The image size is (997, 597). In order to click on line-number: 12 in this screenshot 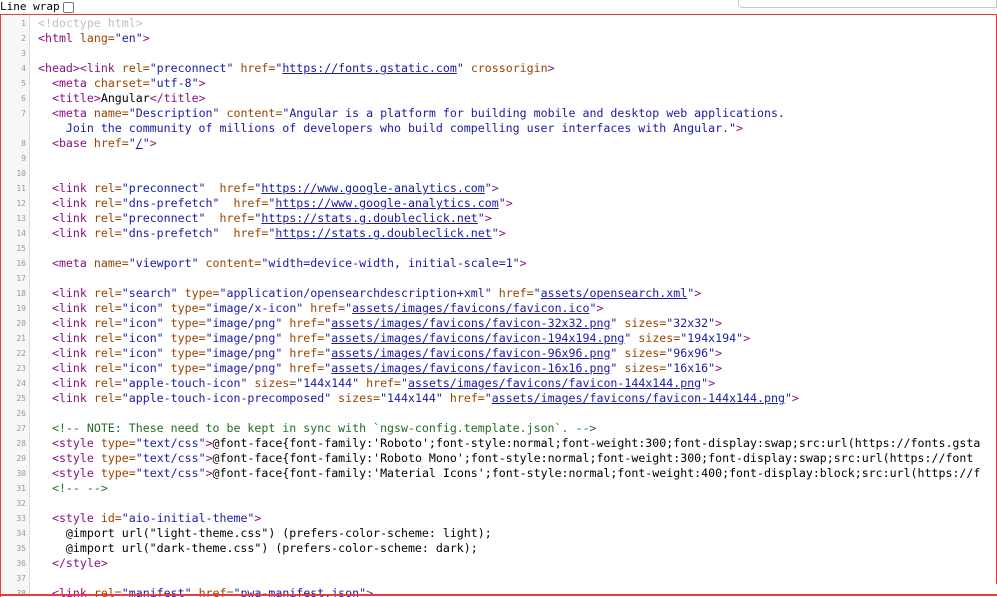, I will do `click(21, 203)`.